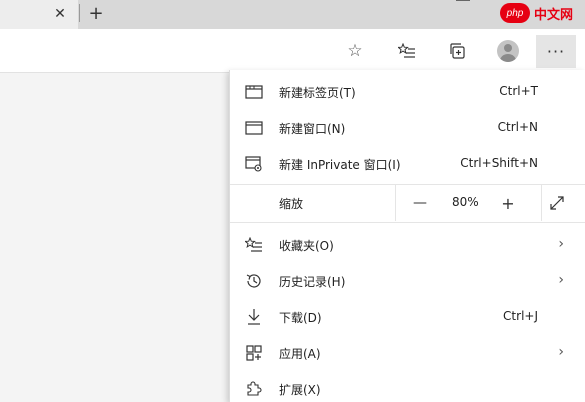  Describe the element at coordinates (407, 51) in the screenshot. I see `favorites-list-icon` at that location.